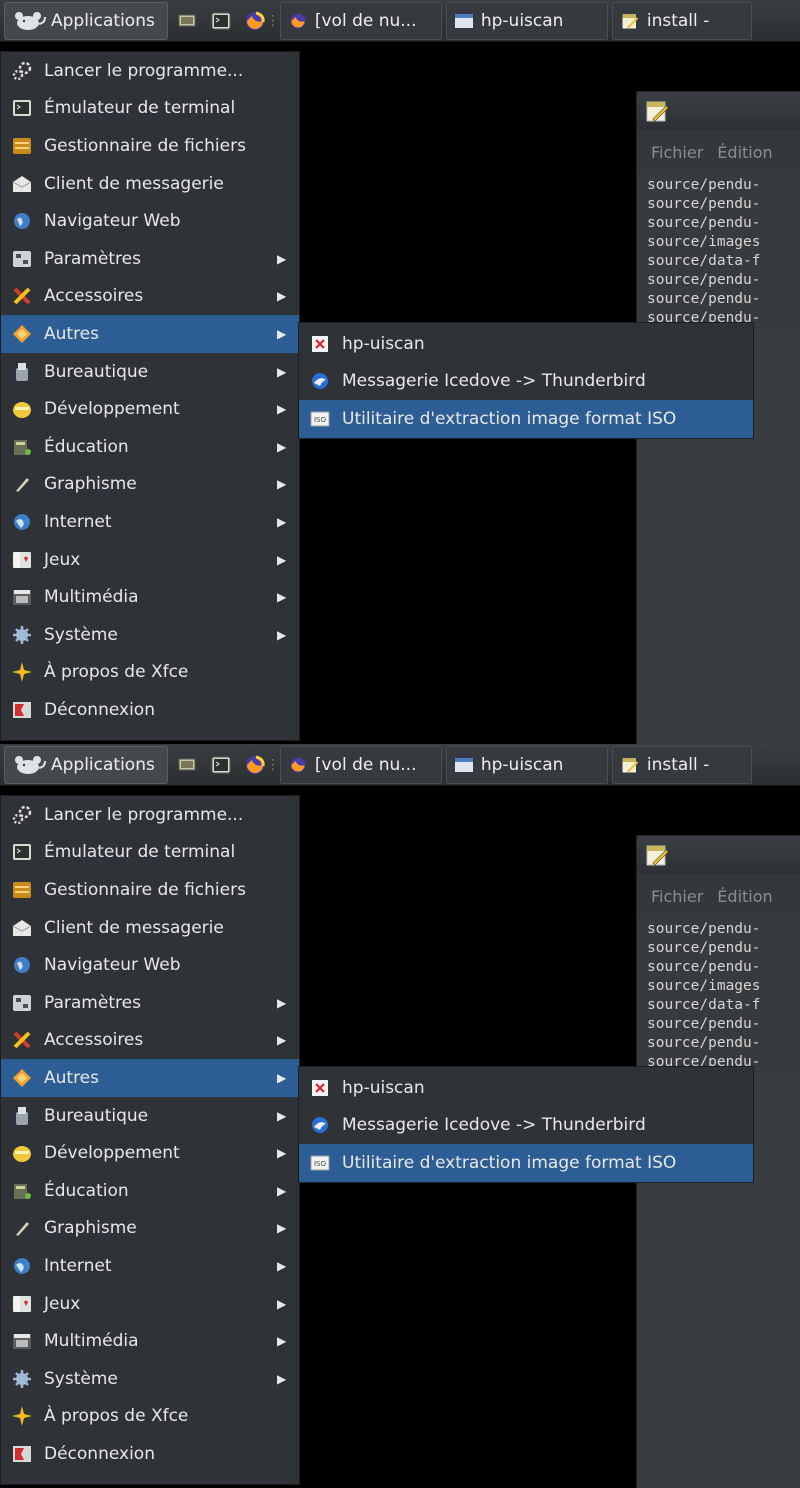  Describe the element at coordinates (22, 372) in the screenshot. I see `office-icon` at that location.